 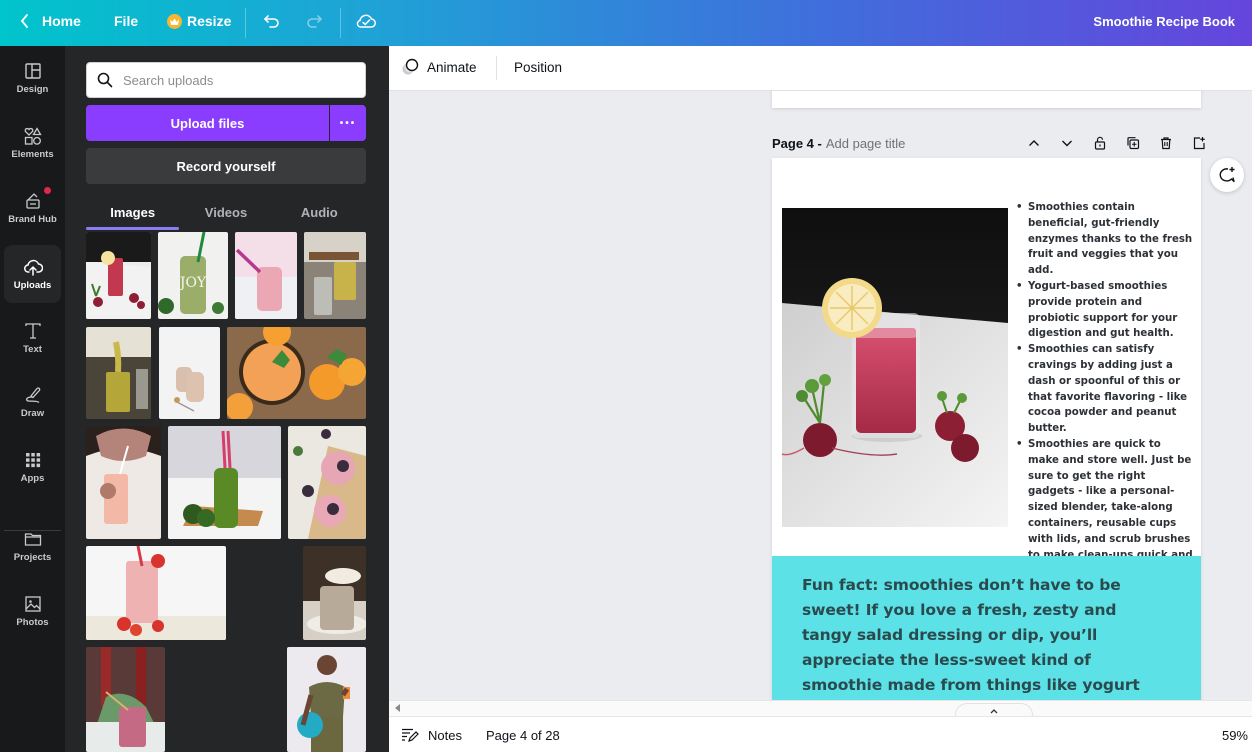 What do you see at coordinates (32, 331) in the screenshot?
I see `text-icon` at bounding box center [32, 331].